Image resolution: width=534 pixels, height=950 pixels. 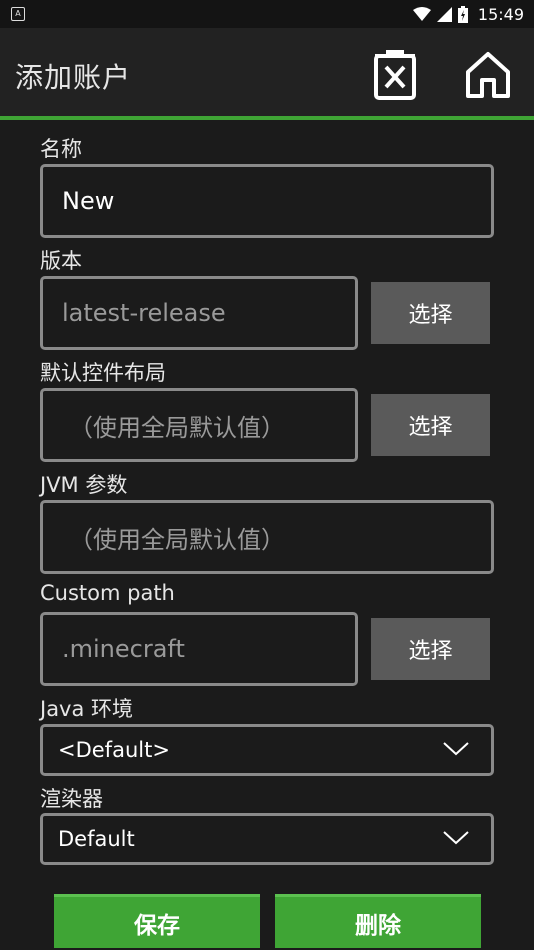 I want to click on app-bar: 添加账户, so click(x=267, y=72).